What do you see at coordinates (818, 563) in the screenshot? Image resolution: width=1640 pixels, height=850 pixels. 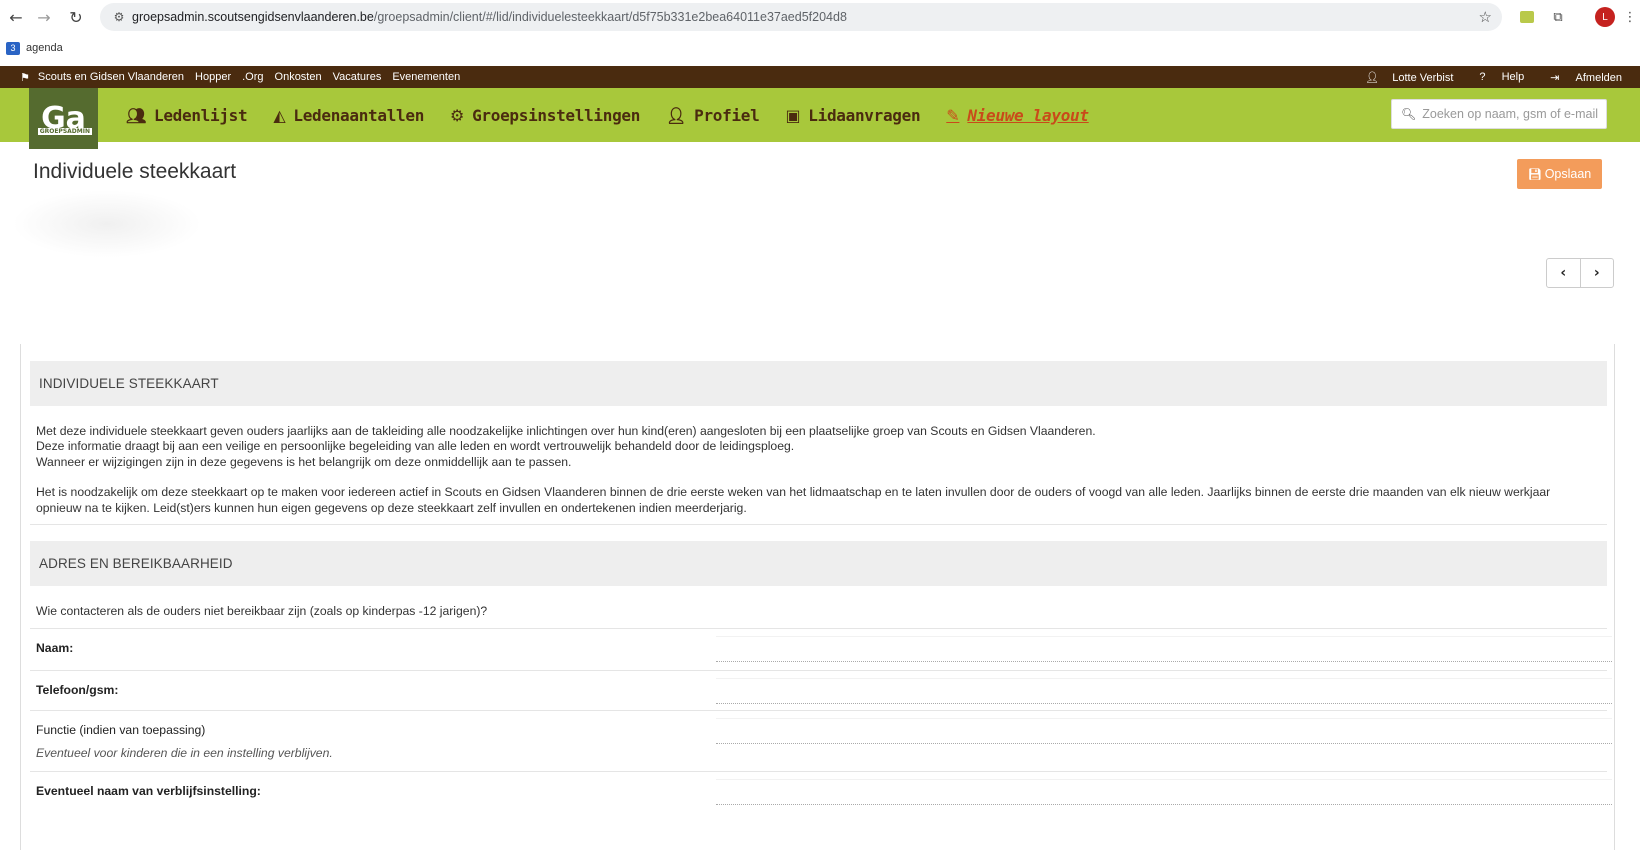 I see `section-heading-adres: ADRES EN BEREIKBAARHEID` at bounding box center [818, 563].